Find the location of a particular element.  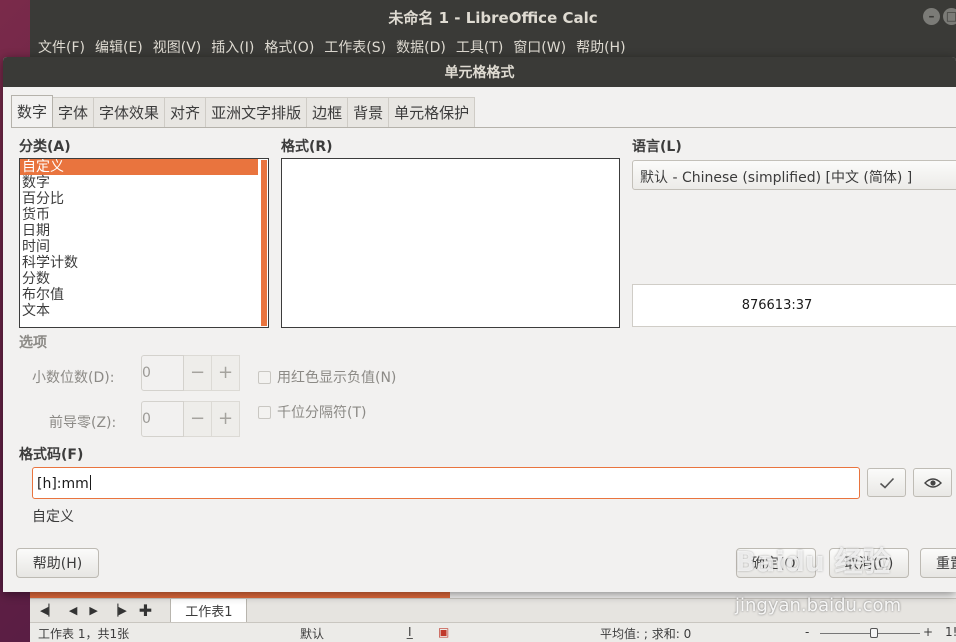

menu-edit: 编辑(E) is located at coordinates (119, 47).